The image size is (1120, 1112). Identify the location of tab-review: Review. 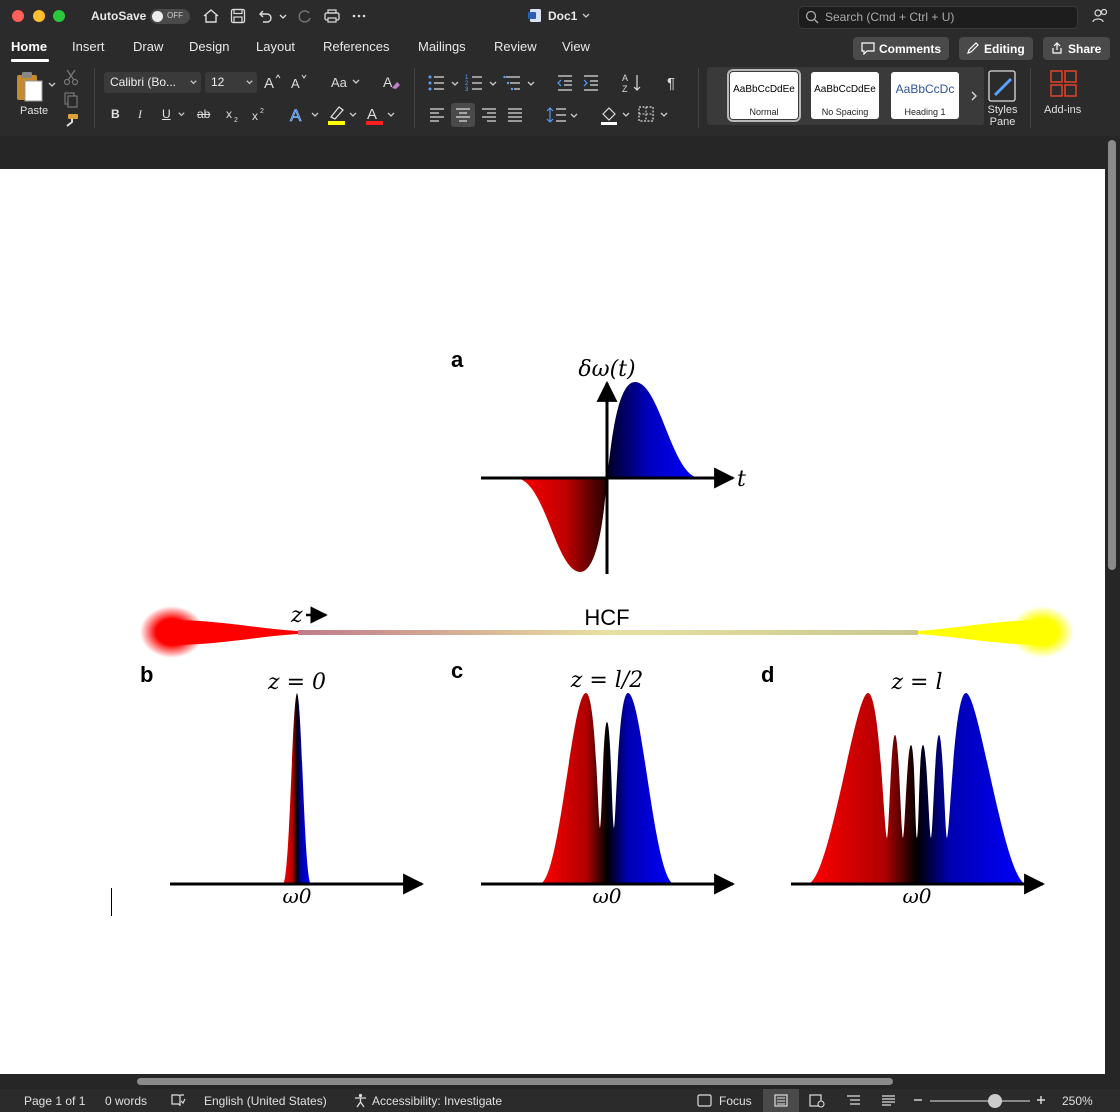
(515, 46).